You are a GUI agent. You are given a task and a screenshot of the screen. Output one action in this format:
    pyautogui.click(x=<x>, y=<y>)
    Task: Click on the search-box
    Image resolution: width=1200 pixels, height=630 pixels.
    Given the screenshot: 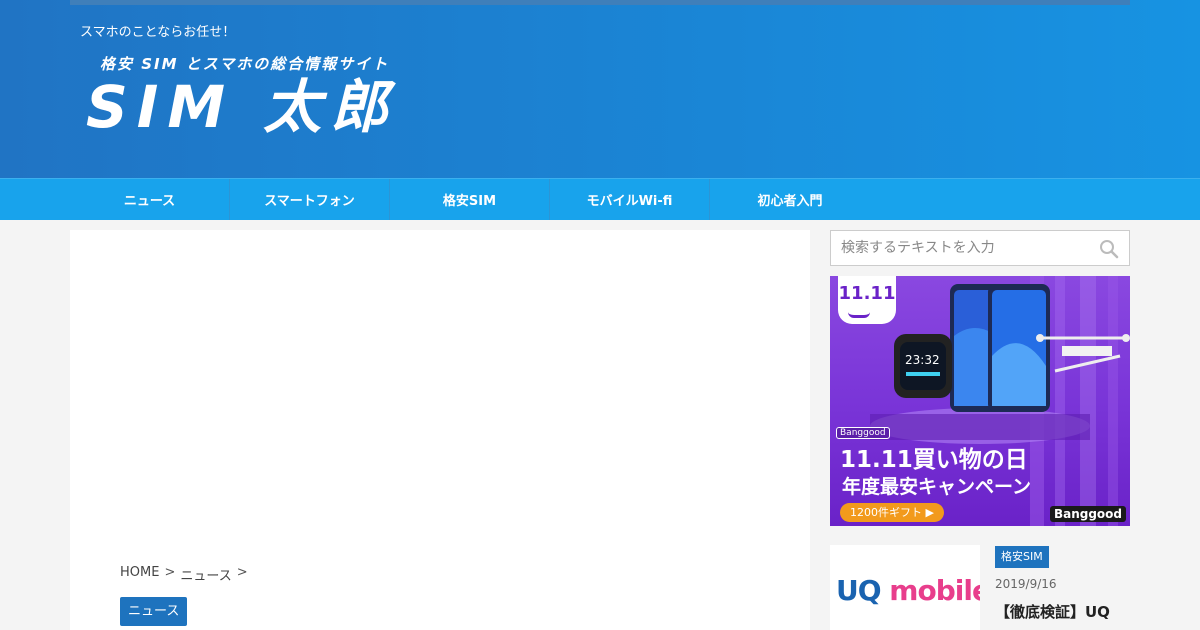 What is the action you would take?
    pyautogui.click(x=980, y=248)
    